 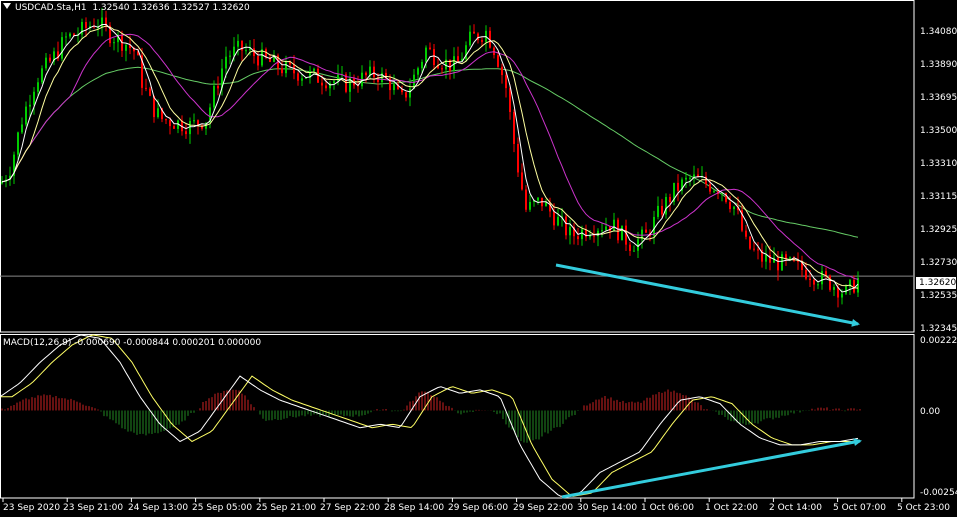 I want to click on price-trendline, so click(x=707, y=295).